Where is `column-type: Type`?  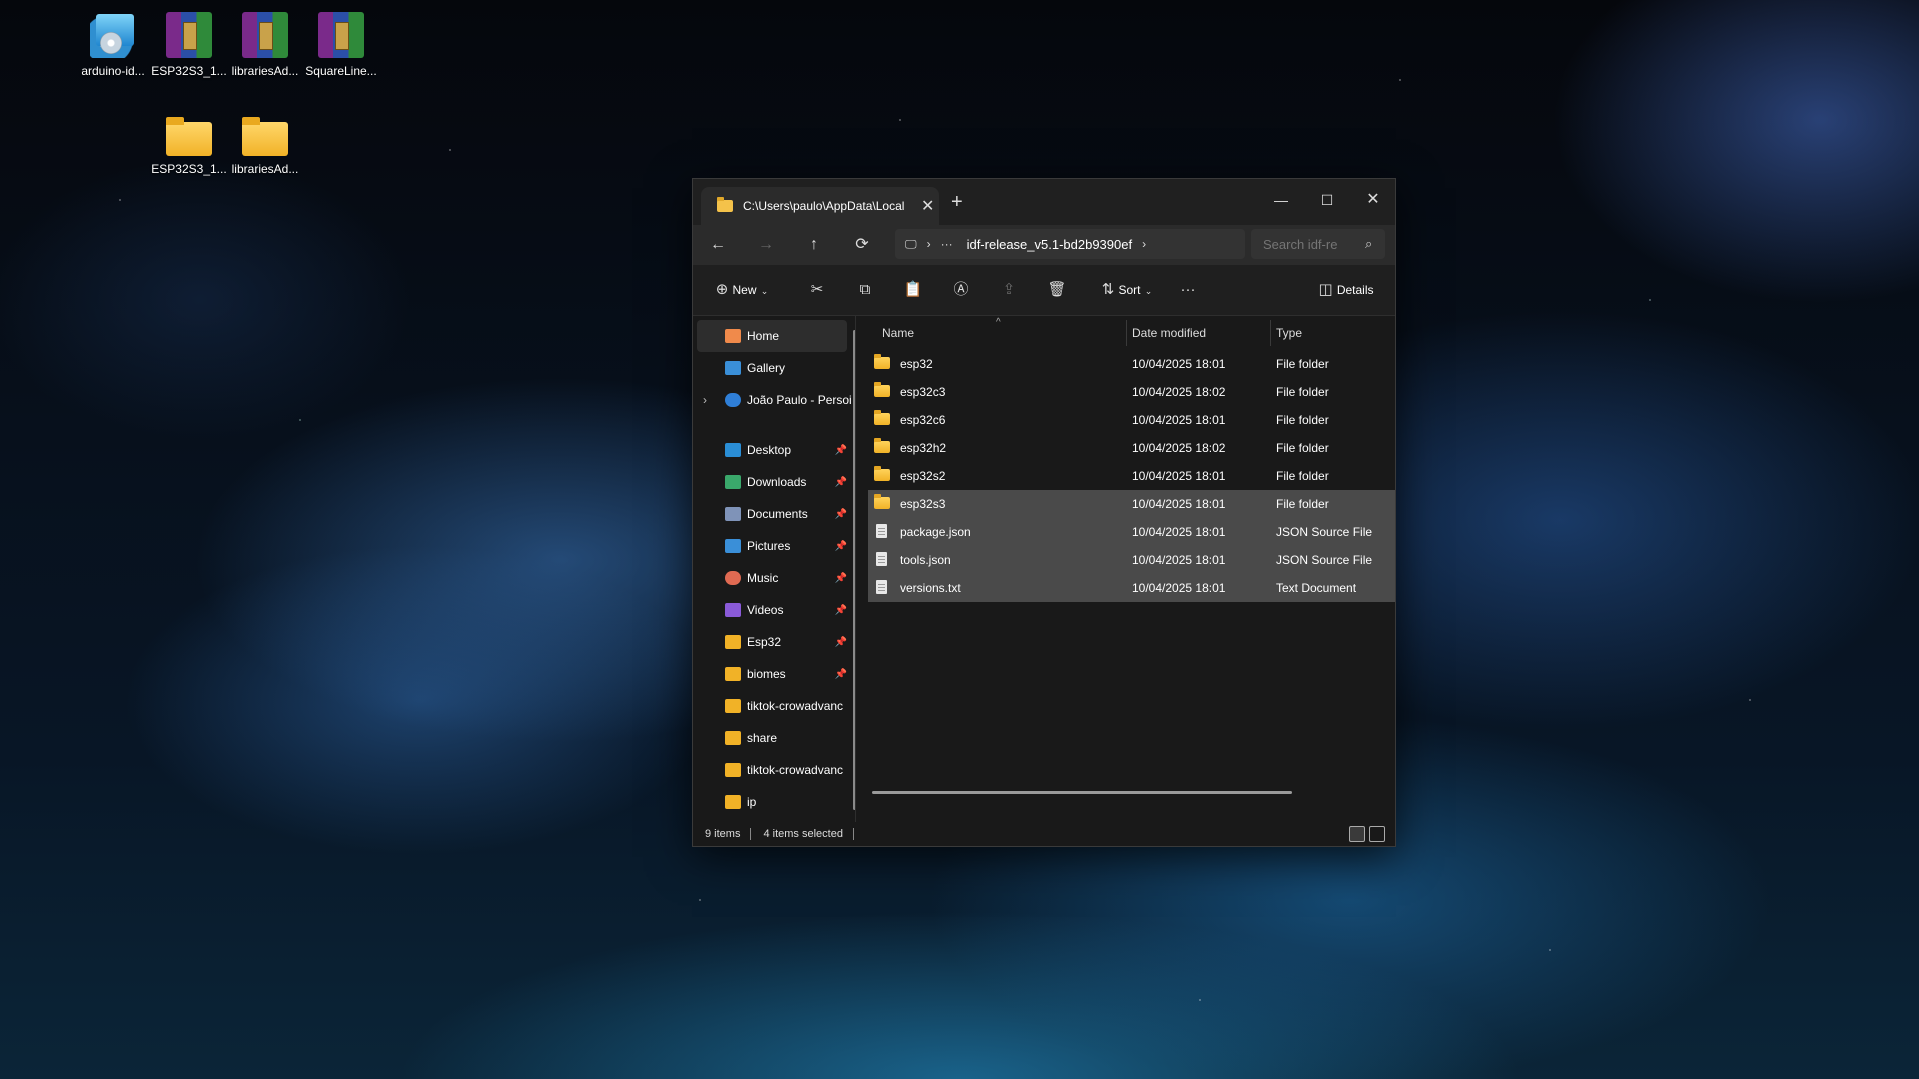
column-type: Type is located at coordinates (1289, 333).